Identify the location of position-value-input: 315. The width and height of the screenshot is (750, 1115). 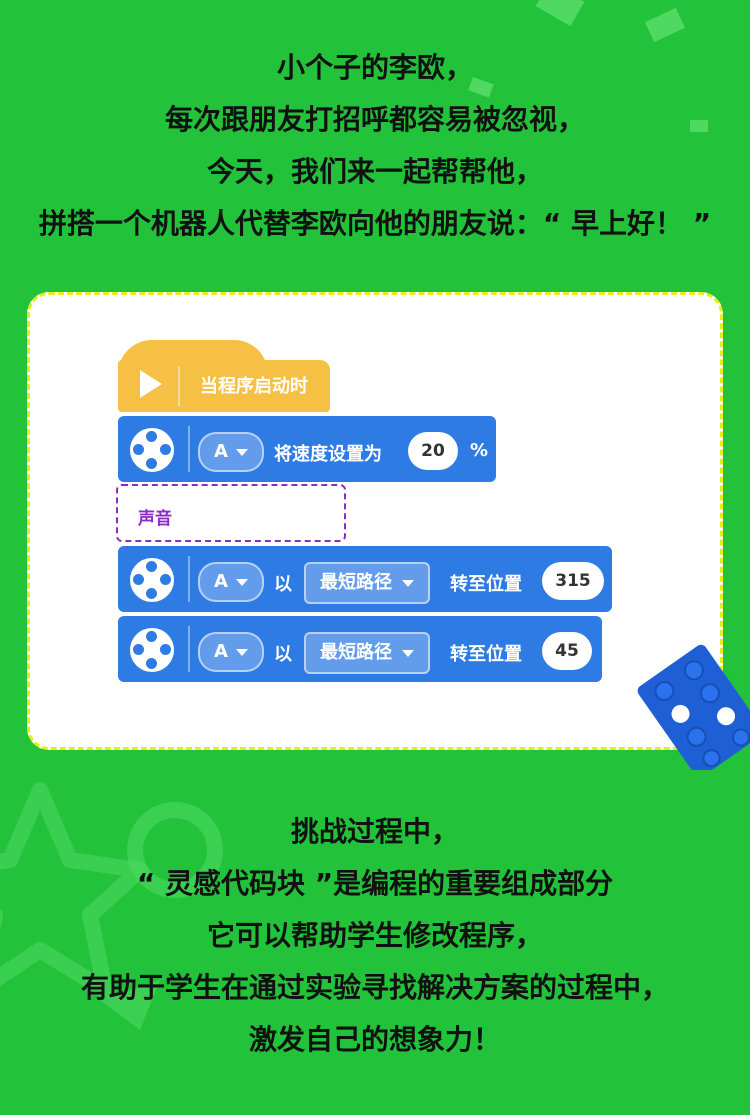
(573, 581).